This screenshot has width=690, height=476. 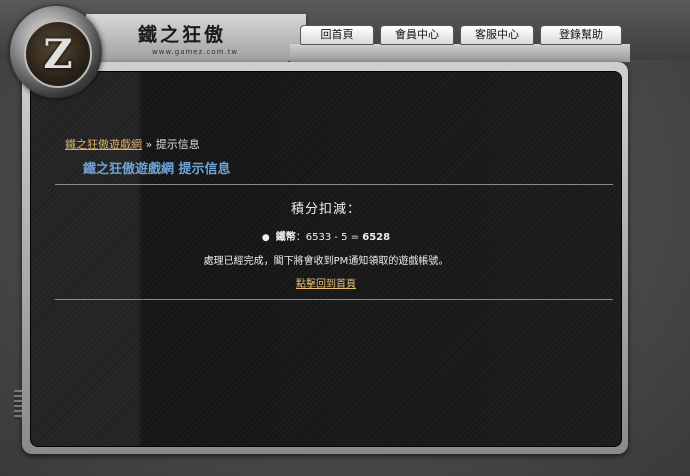 What do you see at coordinates (581, 35) in the screenshot?
I see `nav-login-help-button: 登錄幫助` at bounding box center [581, 35].